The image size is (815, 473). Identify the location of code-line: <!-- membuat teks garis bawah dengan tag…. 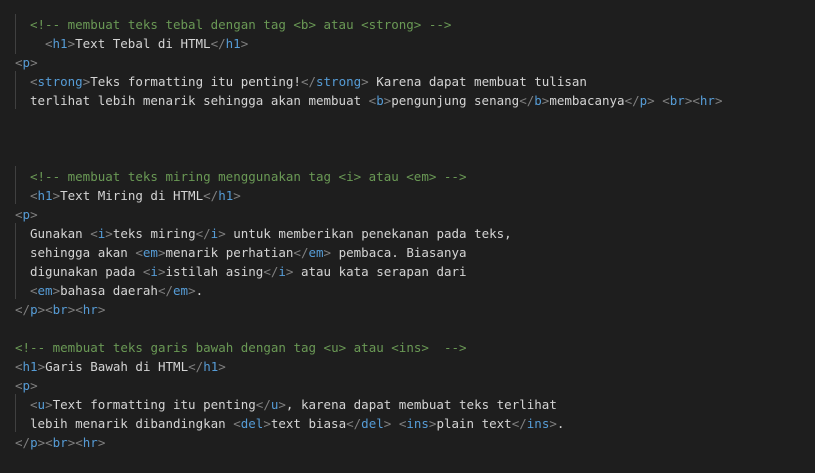
(241, 347).